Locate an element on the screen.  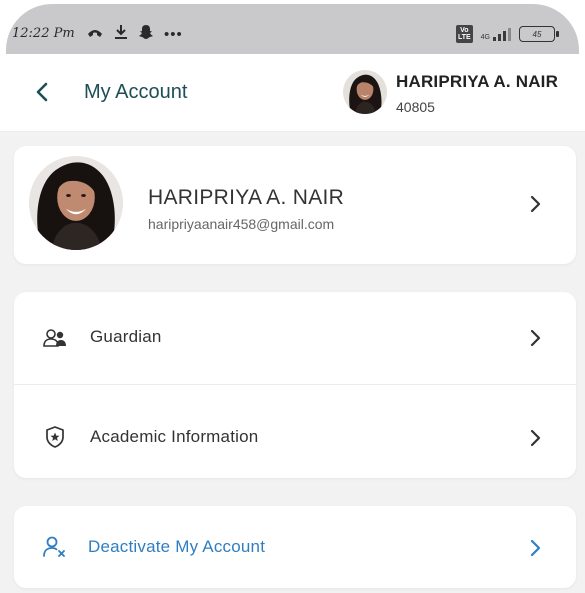
network-type: 4G is located at coordinates (485, 37).